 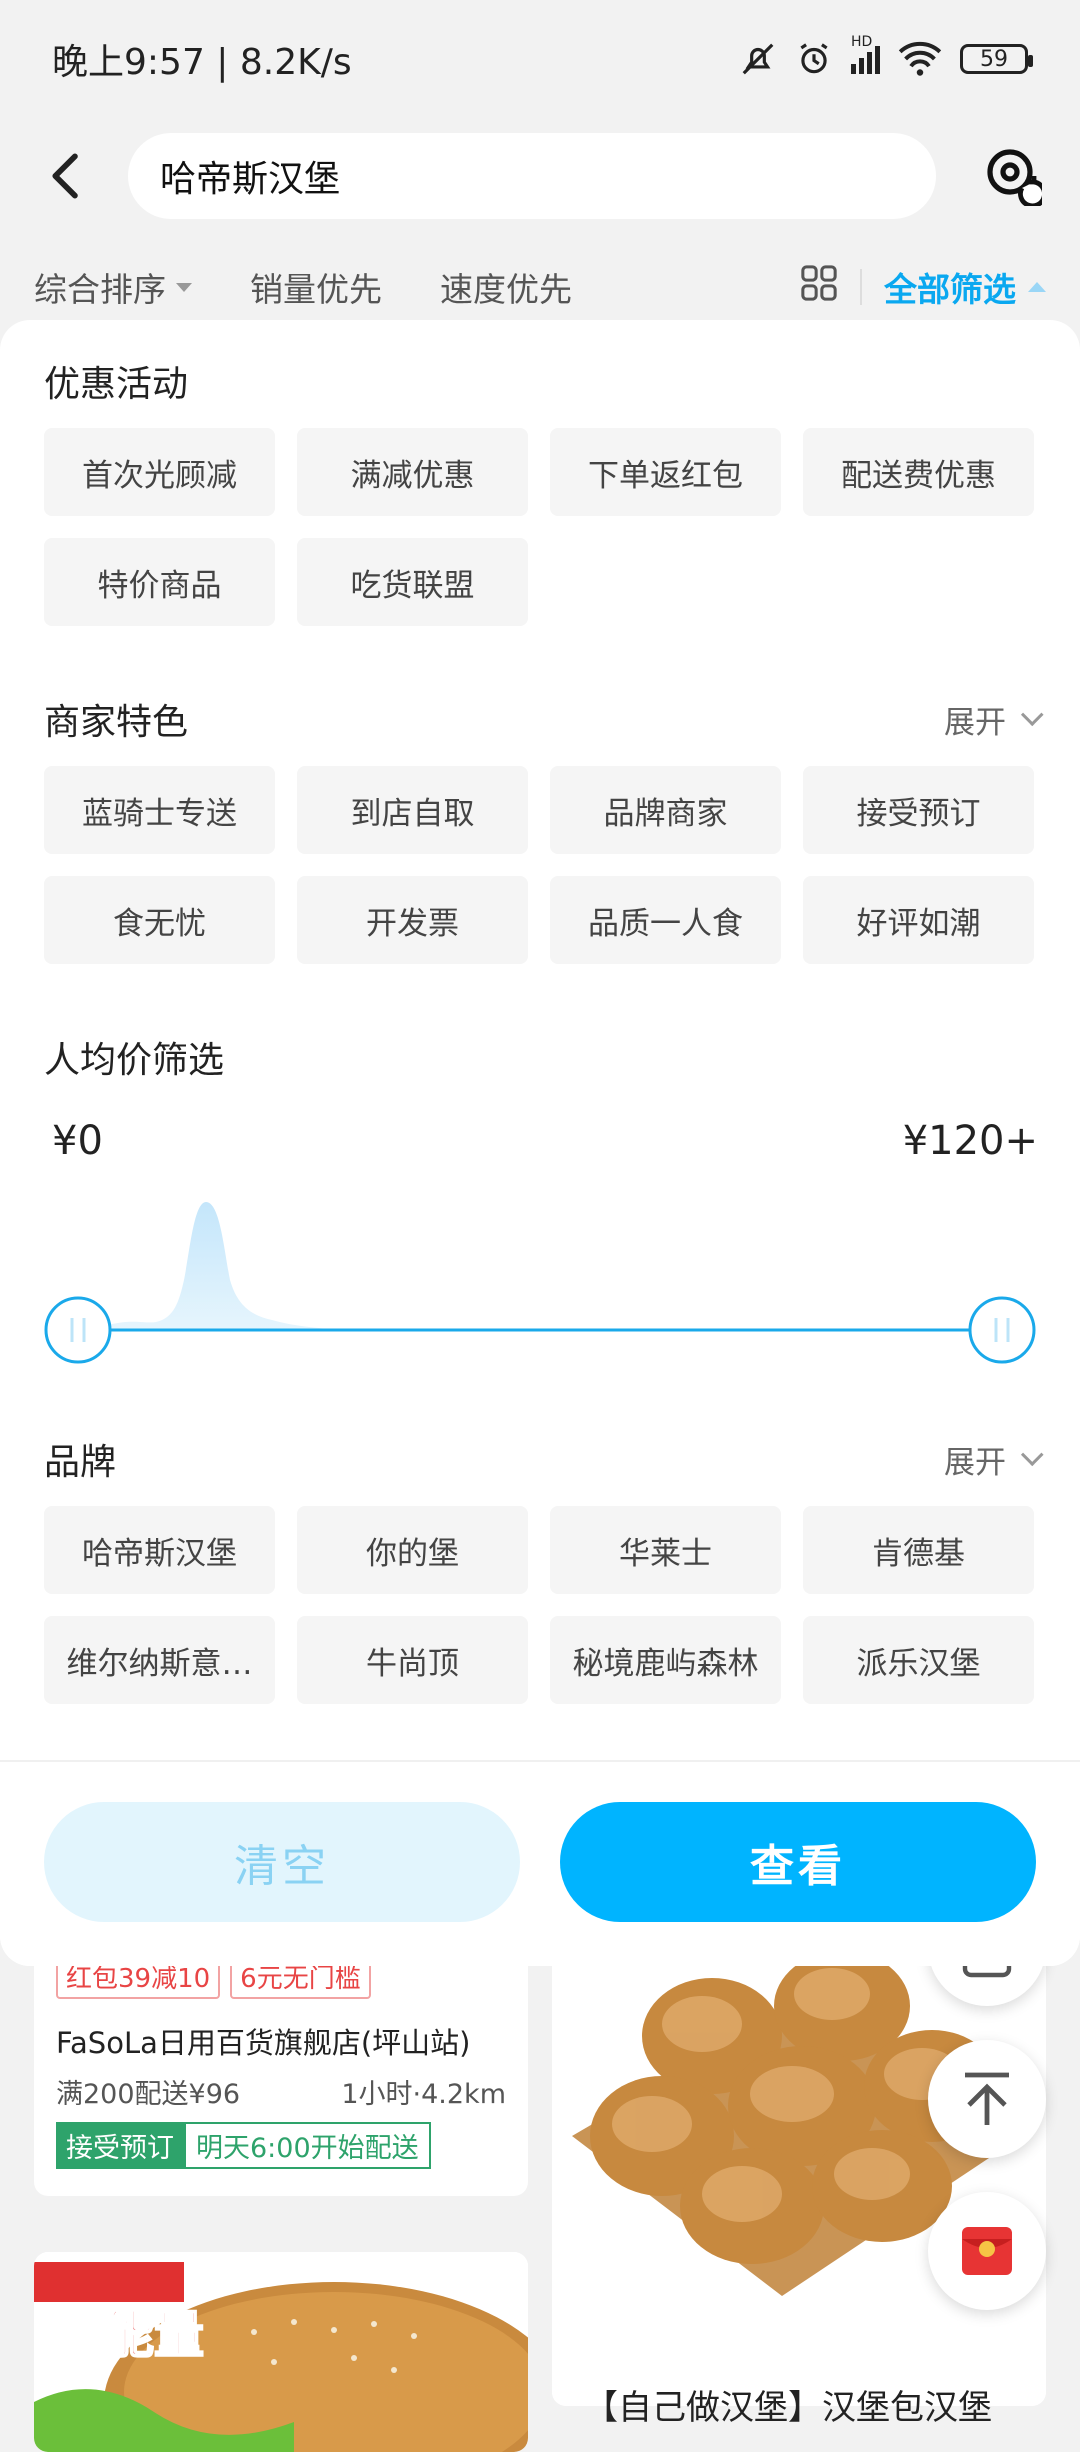 I want to click on sort-sales-label: 销量优先, so click(x=316, y=289).